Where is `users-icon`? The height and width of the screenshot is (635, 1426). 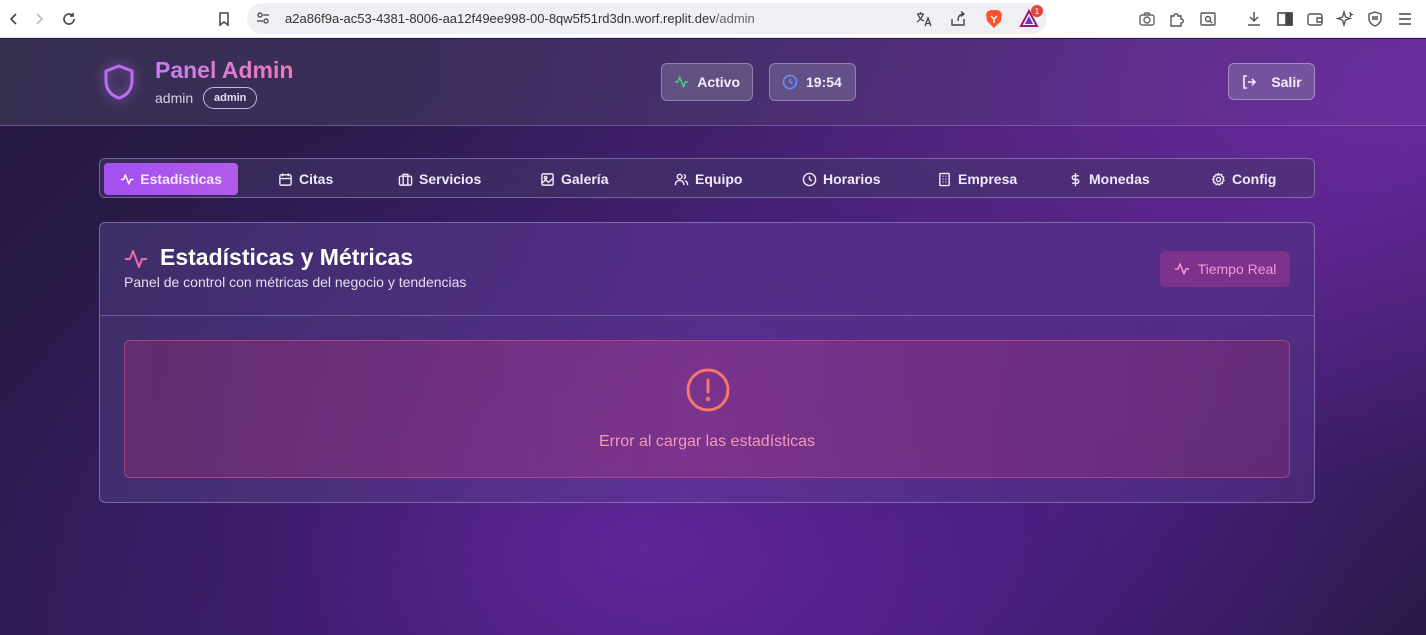 users-icon is located at coordinates (681, 179).